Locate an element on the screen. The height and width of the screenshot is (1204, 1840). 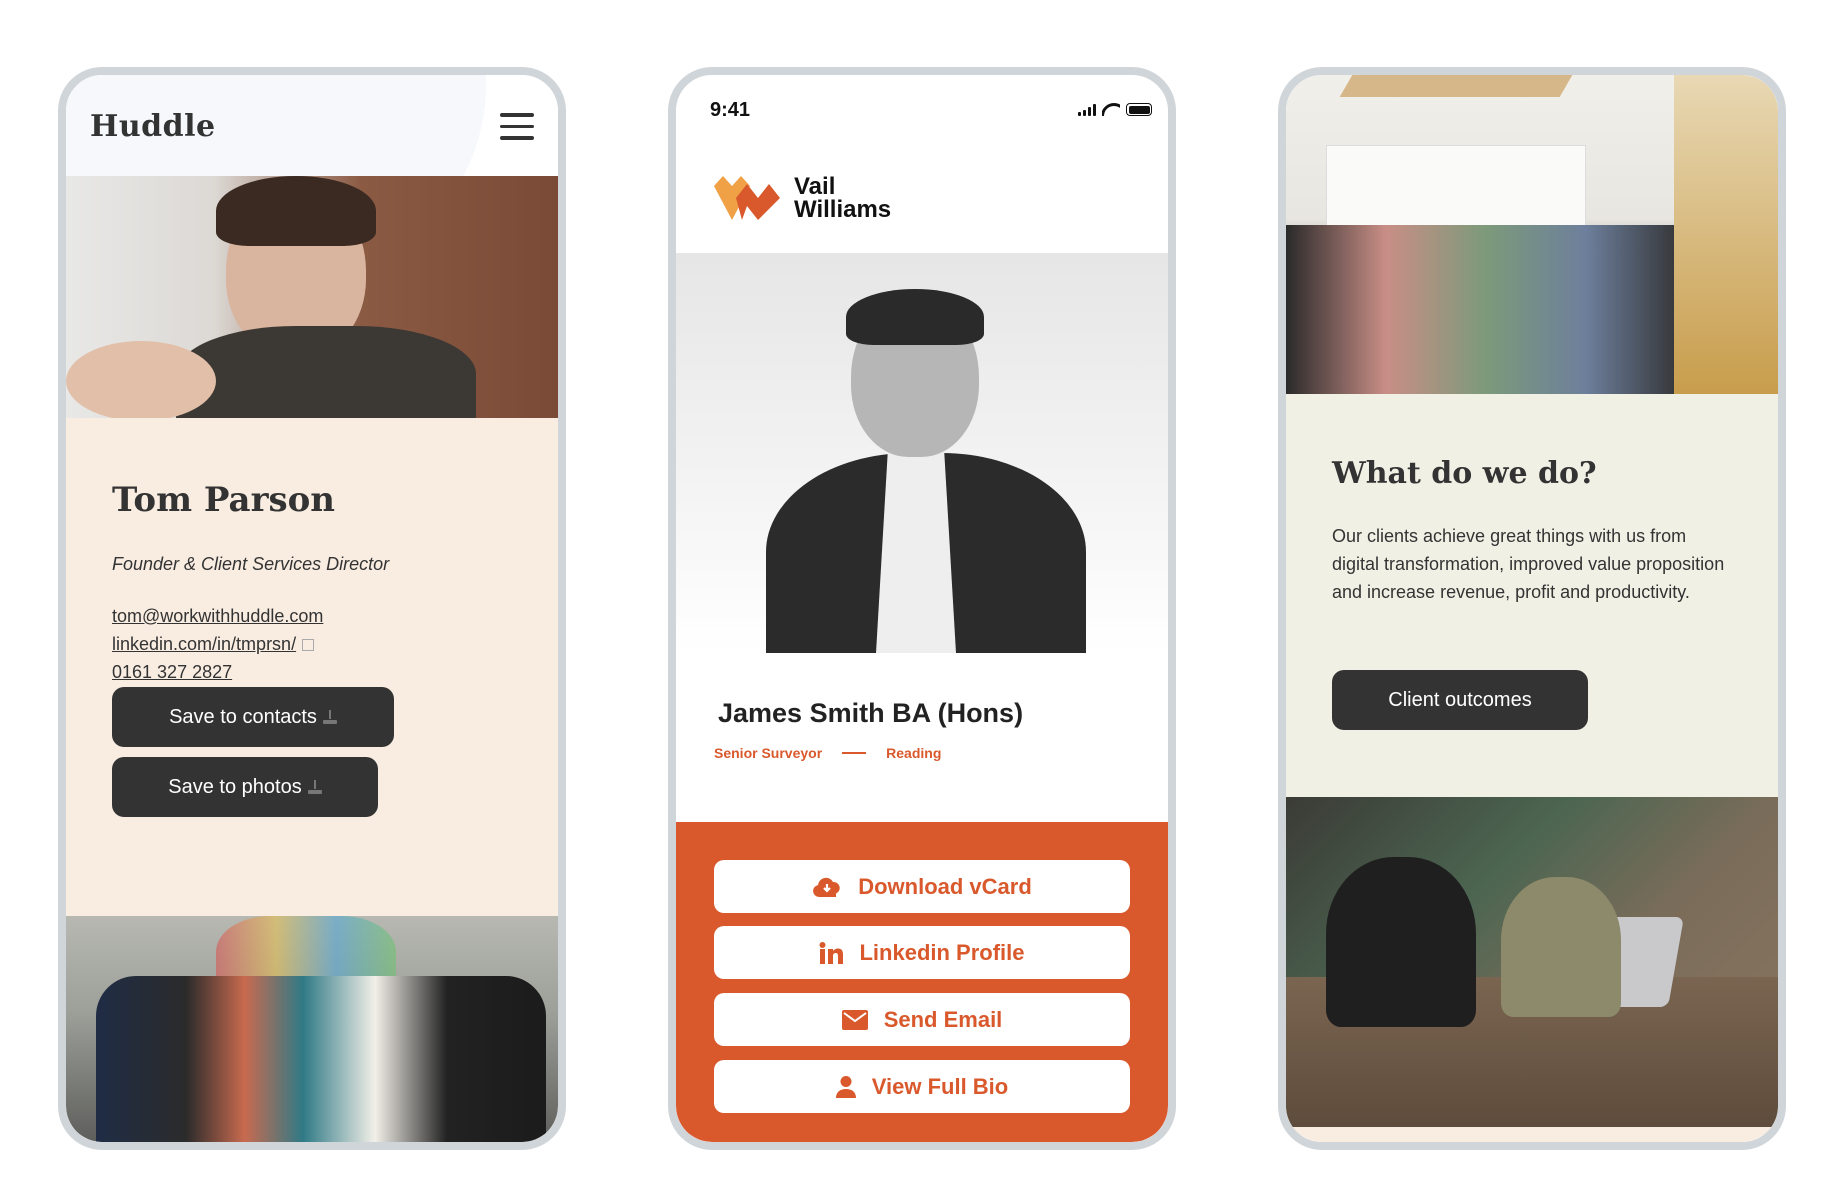
person-name: Tom Parson is located at coordinates (224, 500).